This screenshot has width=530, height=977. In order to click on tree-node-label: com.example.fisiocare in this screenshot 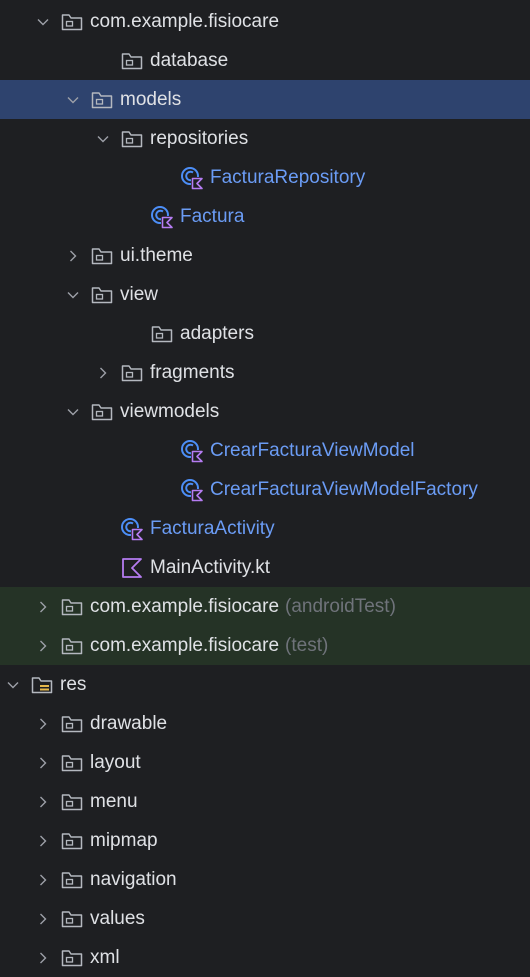, I will do `click(185, 21)`.